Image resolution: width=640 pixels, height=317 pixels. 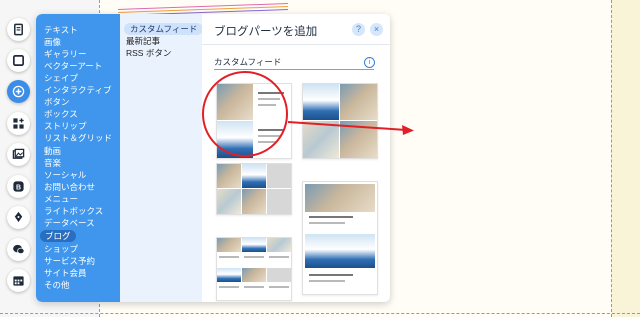 What do you see at coordinates (376, 29) in the screenshot?
I see `close-button: ×` at bounding box center [376, 29].